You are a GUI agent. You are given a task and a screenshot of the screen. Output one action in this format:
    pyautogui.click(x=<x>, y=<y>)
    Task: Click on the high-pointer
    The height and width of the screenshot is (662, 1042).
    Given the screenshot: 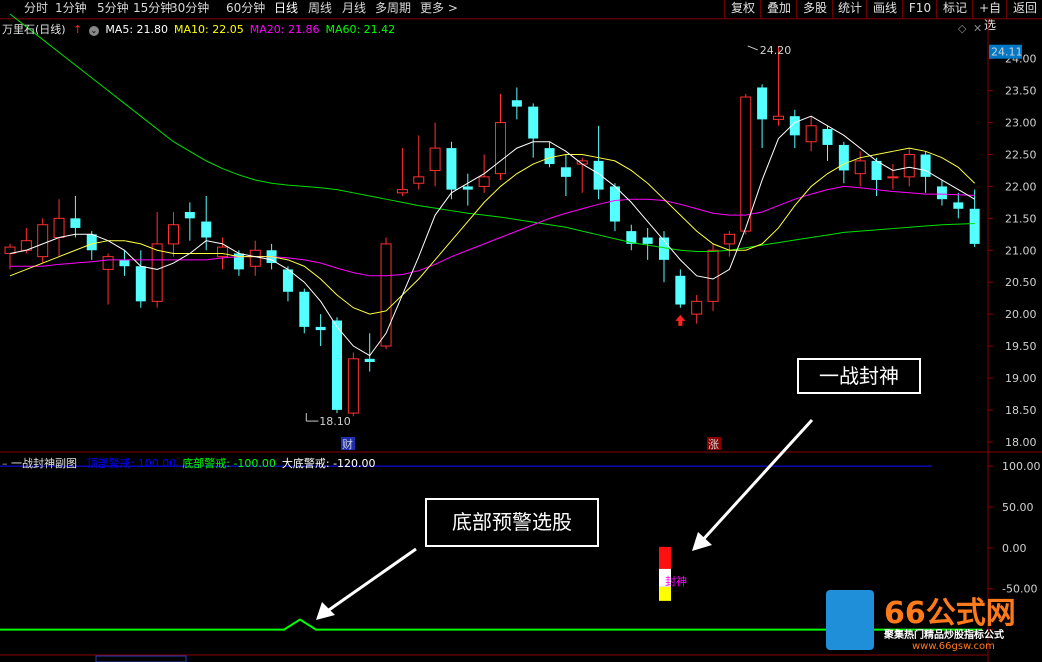 What is the action you would take?
    pyautogui.click(x=752, y=48)
    